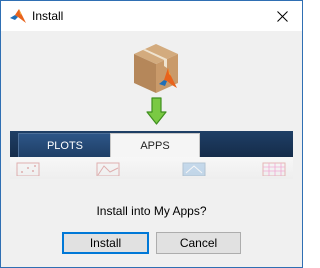  Describe the element at coordinates (156, 111) in the screenshot. I see `down-arrow-icon` at that location.